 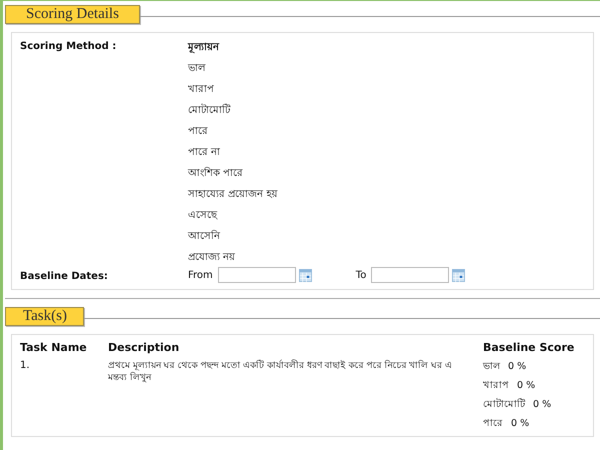 What do you see at coordinates (496, 385) in the screenshot?
I see `score-label: খারাপ` at bounding box center [496, 385].